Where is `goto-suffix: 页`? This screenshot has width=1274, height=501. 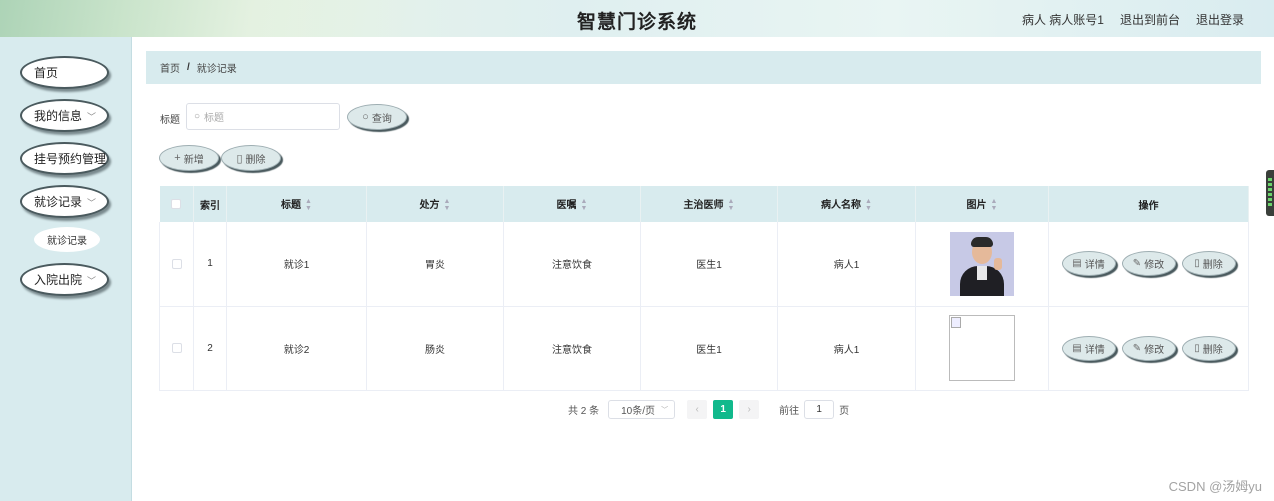 goto-suffix: 页 is located at coordinates (844, 411).